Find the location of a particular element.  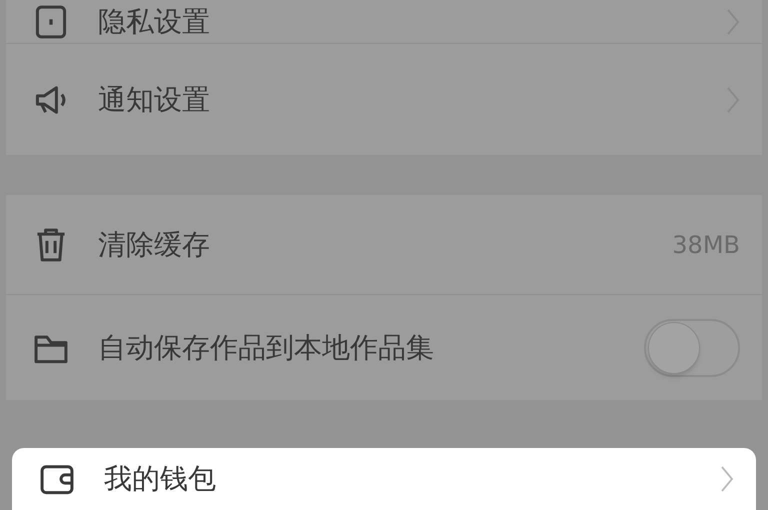

setting-label: 自动保存作品到本地作品集 is located at coordinates (266, 348).